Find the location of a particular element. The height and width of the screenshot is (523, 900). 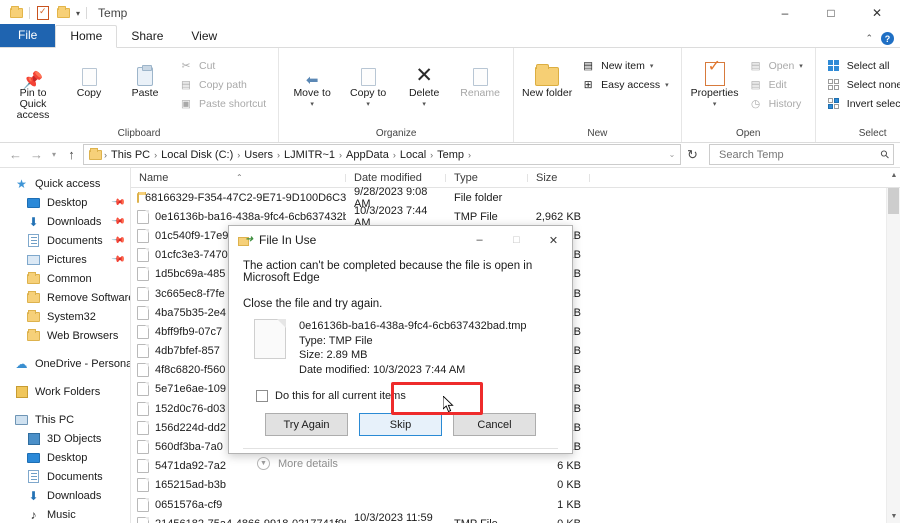

qat-new-folder-icon is located at coordinates (63, 13).